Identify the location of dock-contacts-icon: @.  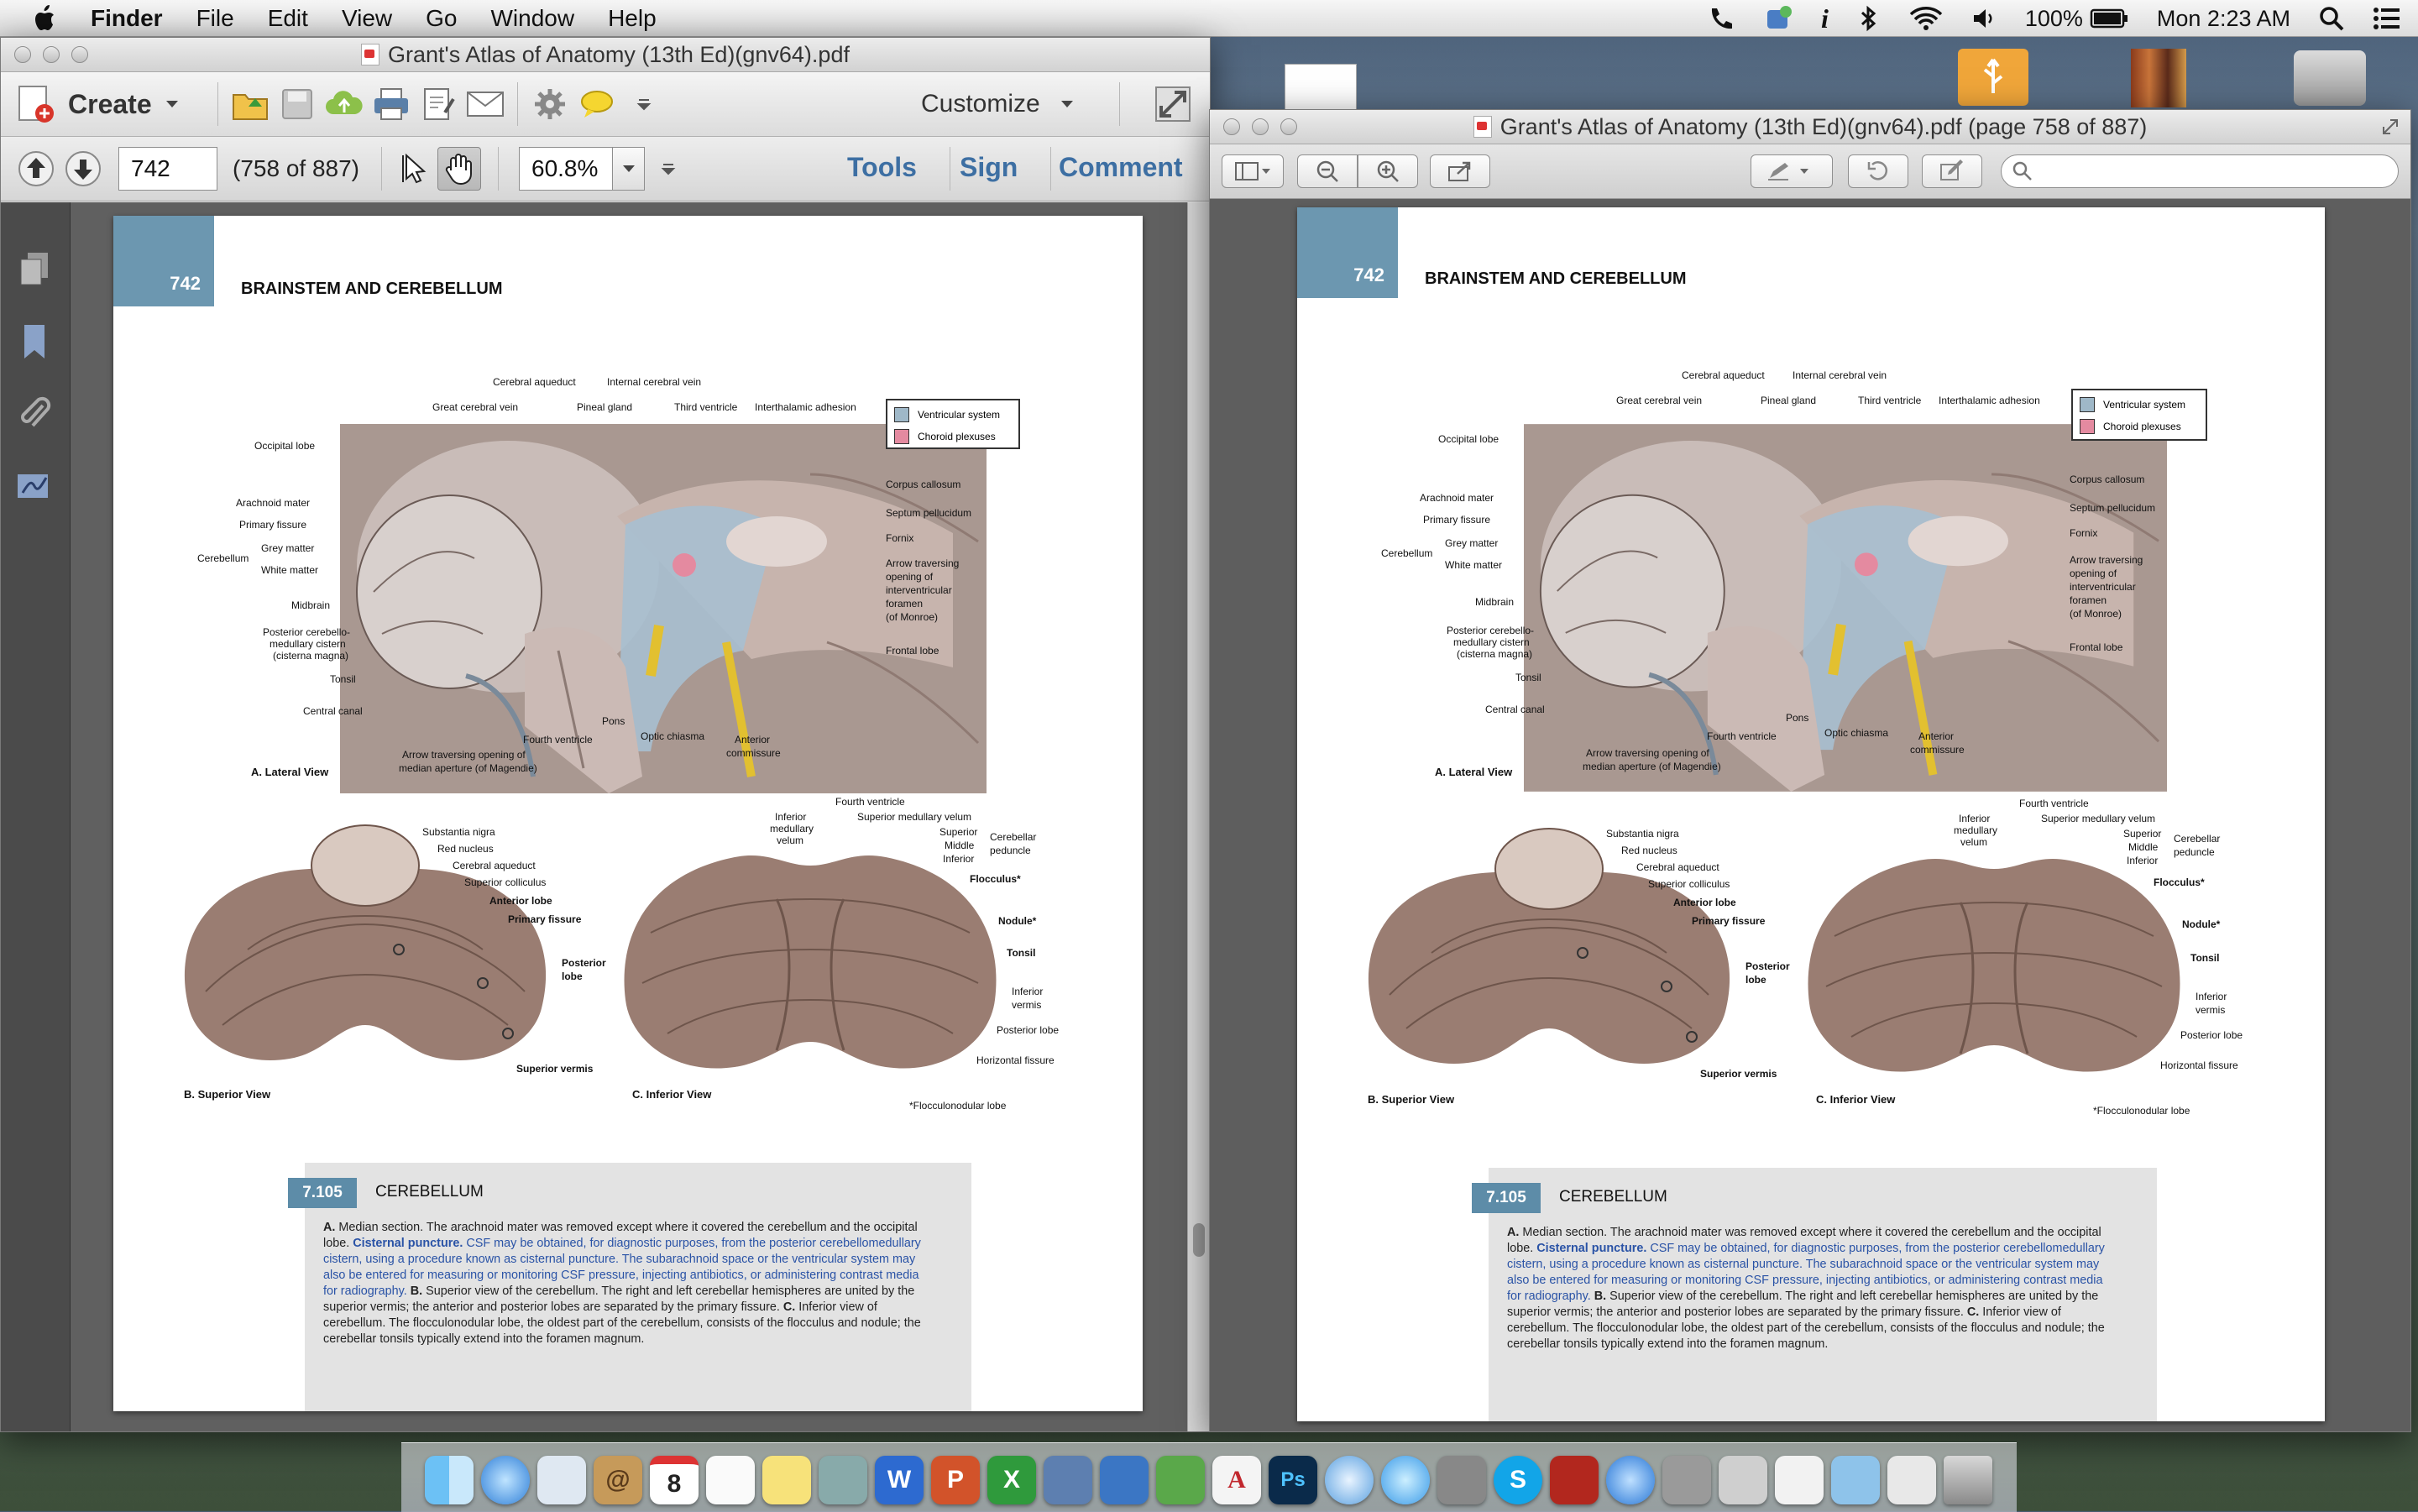
(618, 1480).